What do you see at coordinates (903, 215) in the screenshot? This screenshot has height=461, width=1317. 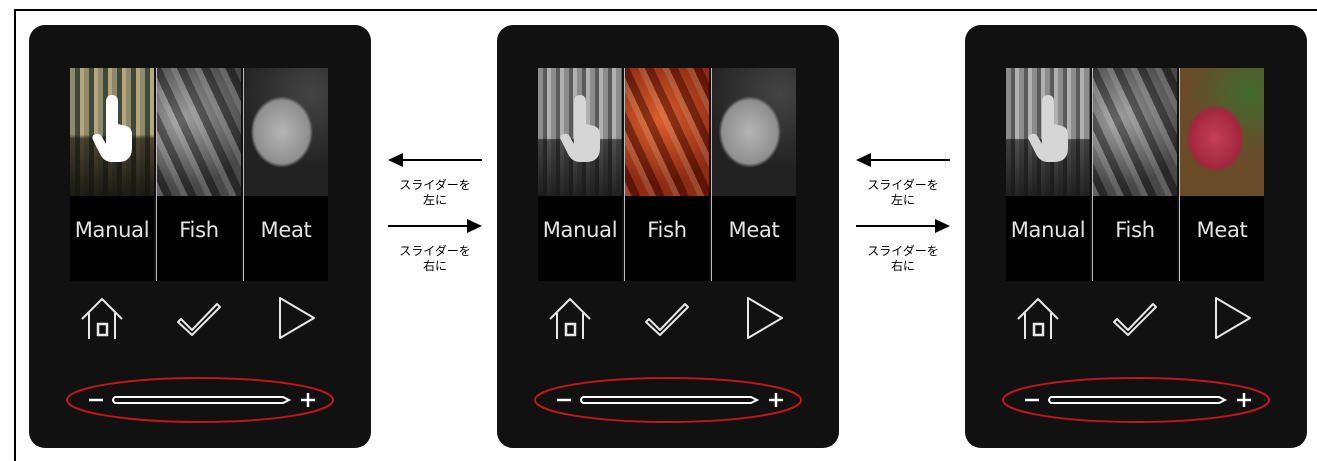 I see `slide-instructions-2: スライダーを 左に スライダーを 右に` at bounding box center [903, 215].